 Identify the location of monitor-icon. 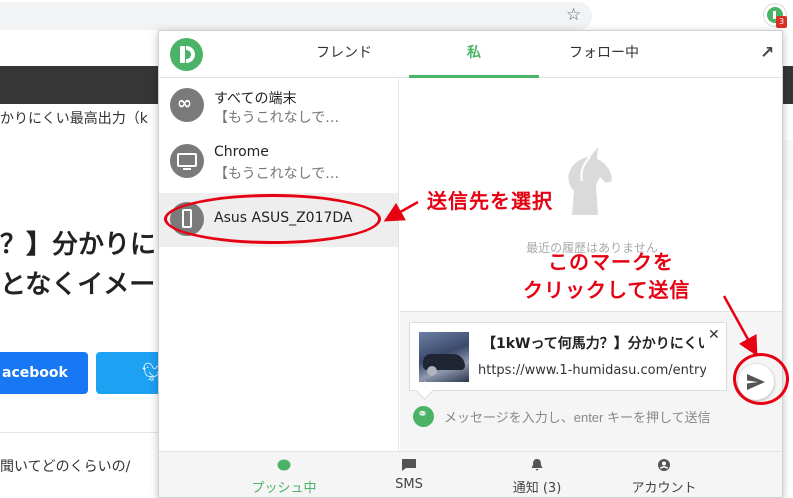
(187, 161).